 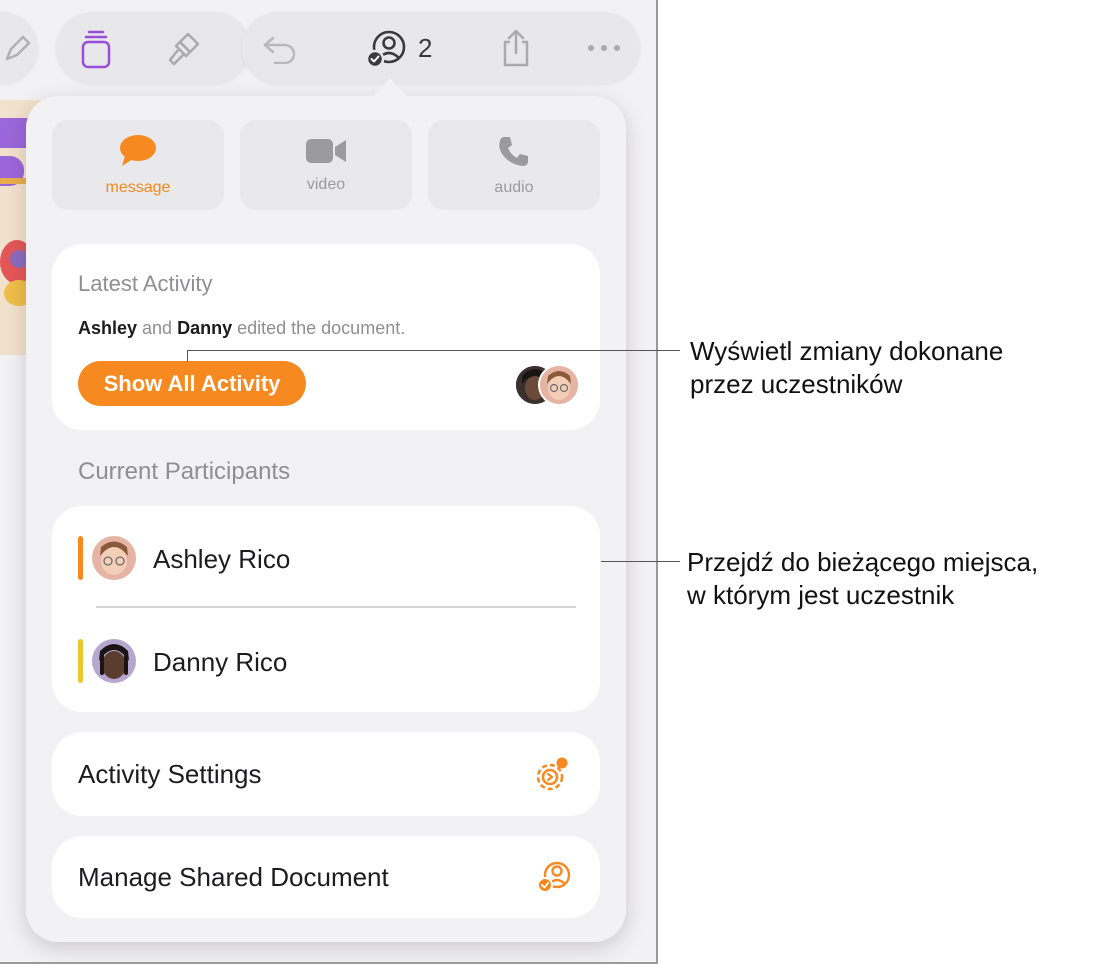 I want to click on message-label: message, so click(x=138, y=187).